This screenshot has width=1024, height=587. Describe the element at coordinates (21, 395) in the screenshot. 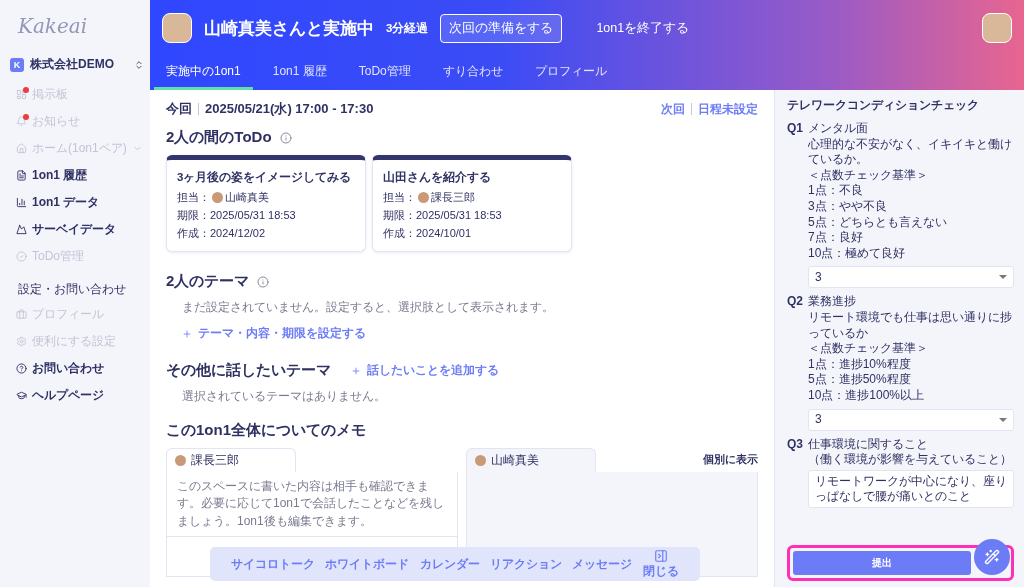

I see `graduation-cap-icon` at that location.